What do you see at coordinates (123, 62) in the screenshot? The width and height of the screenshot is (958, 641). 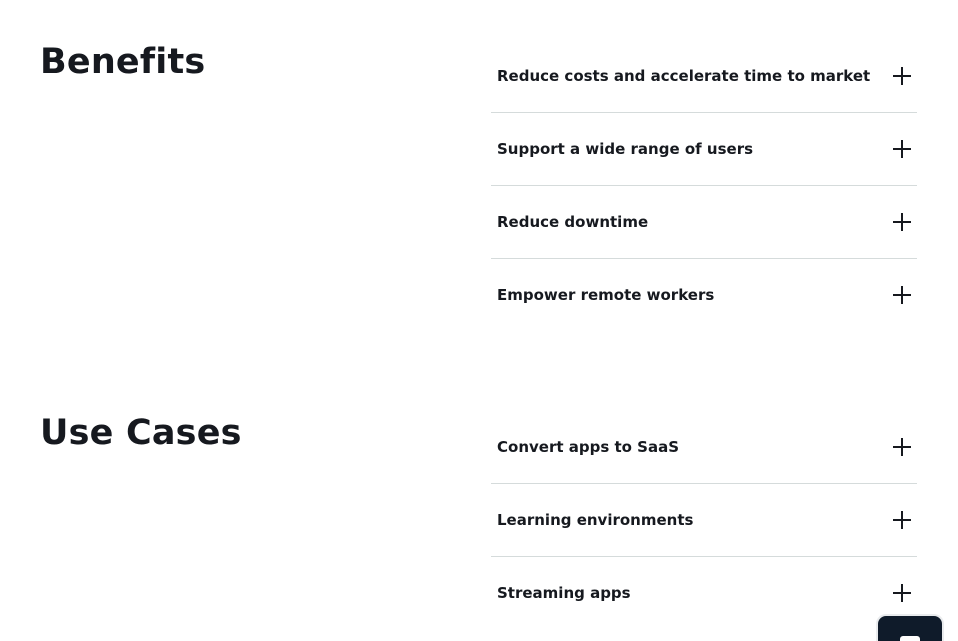 I see `benefits-title: Benefits` at bounding box center [123, 62].